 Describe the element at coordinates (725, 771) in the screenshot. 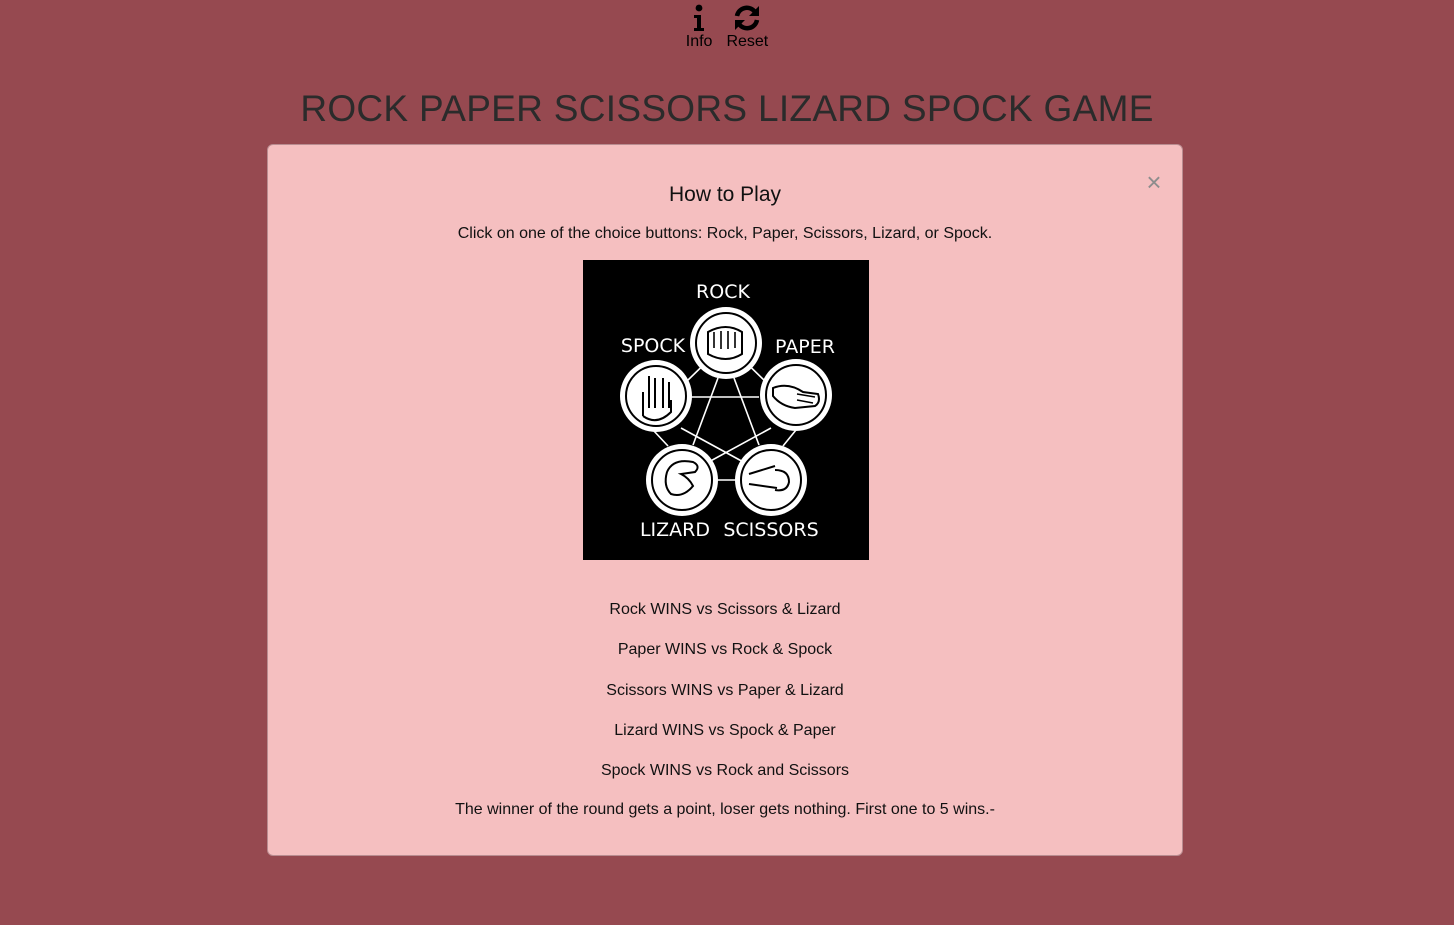

I see `rule-spock: Spock WINS vs Rock and Scissors` at that location.